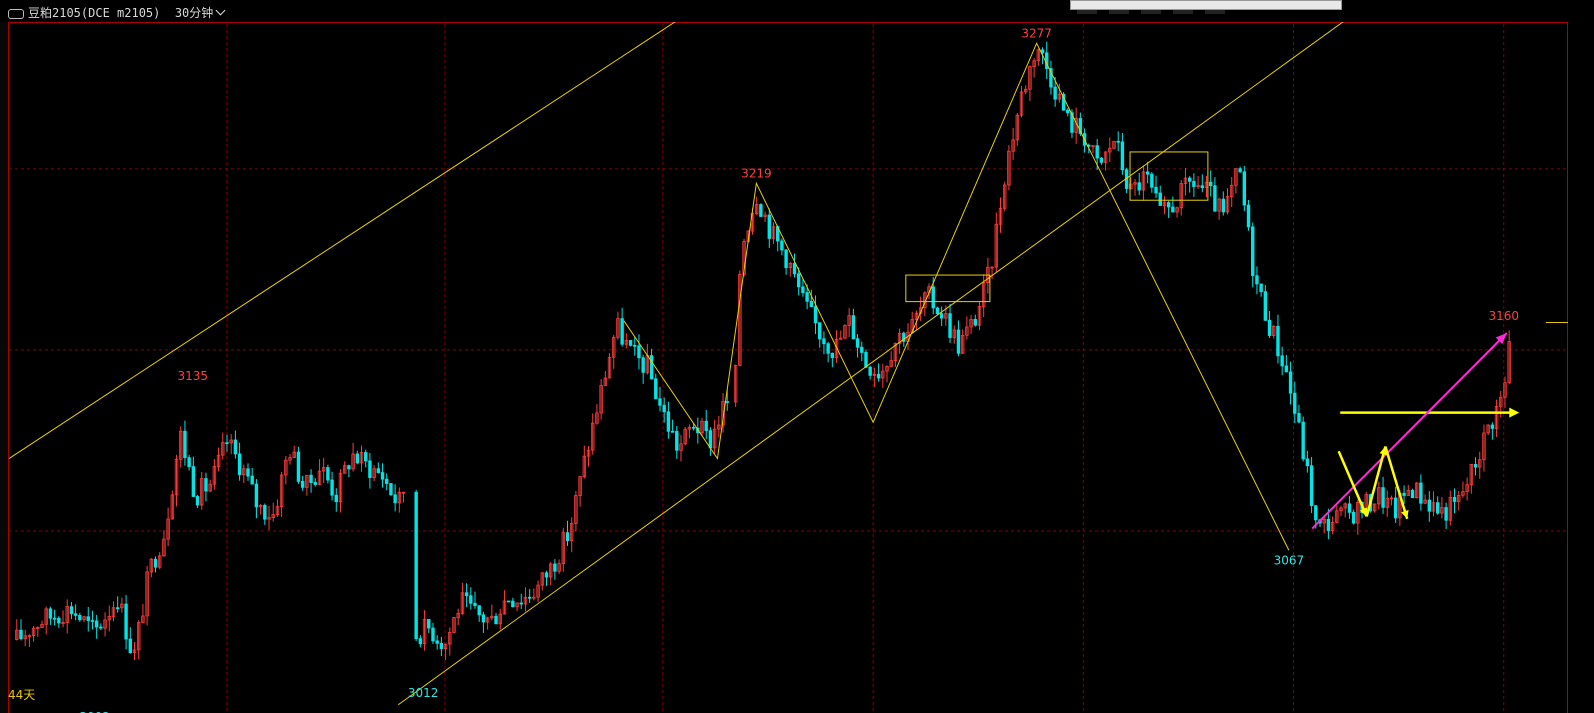 This screenshot has height=713, width=1594. I want to click on low-price-label: 3012, so click(423, 693).